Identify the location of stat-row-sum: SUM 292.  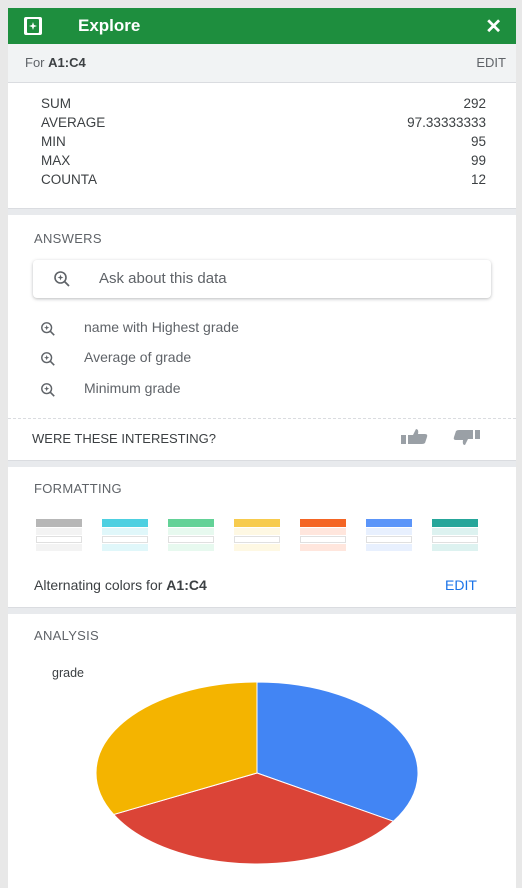
(263, 106).